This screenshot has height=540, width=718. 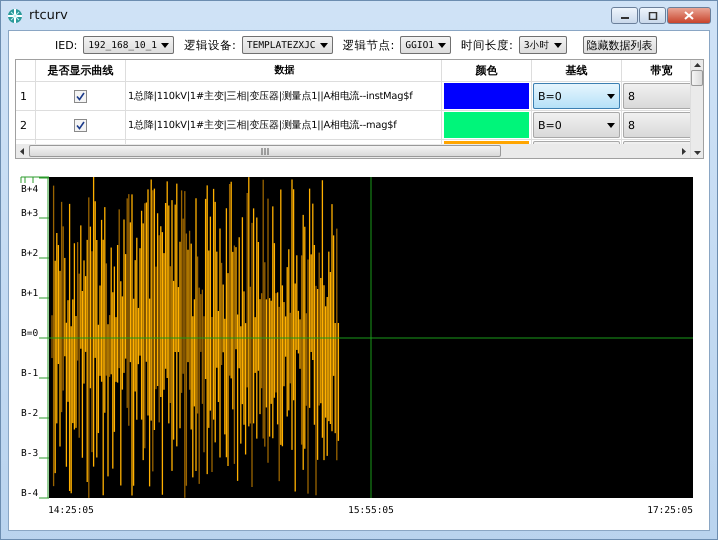 I want to click on close-button, so click(x=689, y=15).